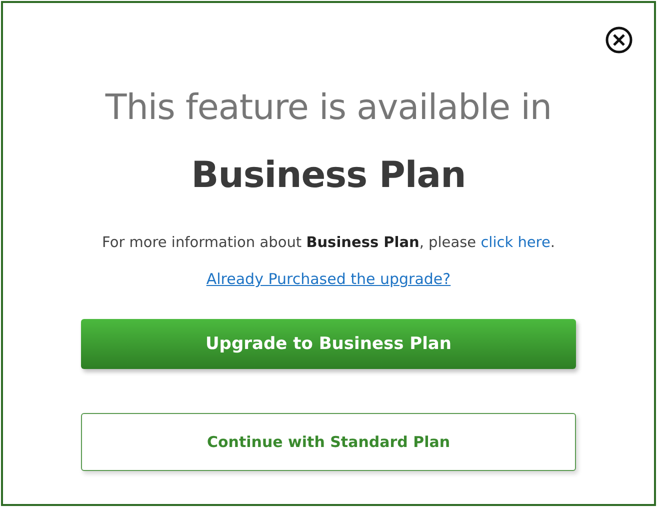 This screenshot has height=507, width=657. I want to click on upgrade-button: Upgrade to Business Plan, so click(328, 344).